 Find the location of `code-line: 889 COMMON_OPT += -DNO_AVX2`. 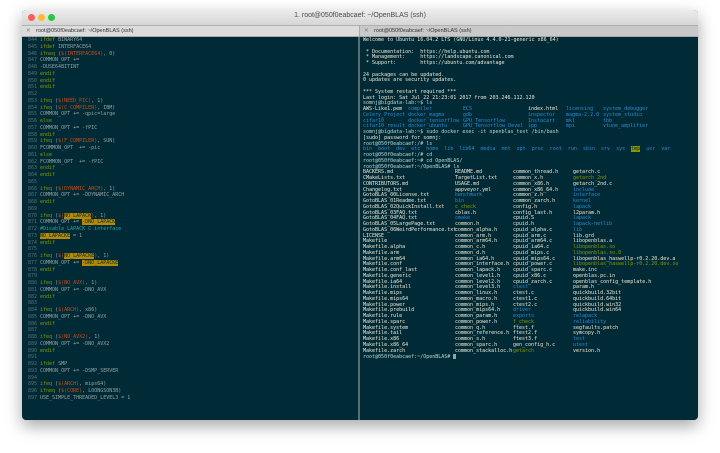

code-line: 889 COMMON_OPT += -DNO_AVX2 is located at coordinates (67, 344).